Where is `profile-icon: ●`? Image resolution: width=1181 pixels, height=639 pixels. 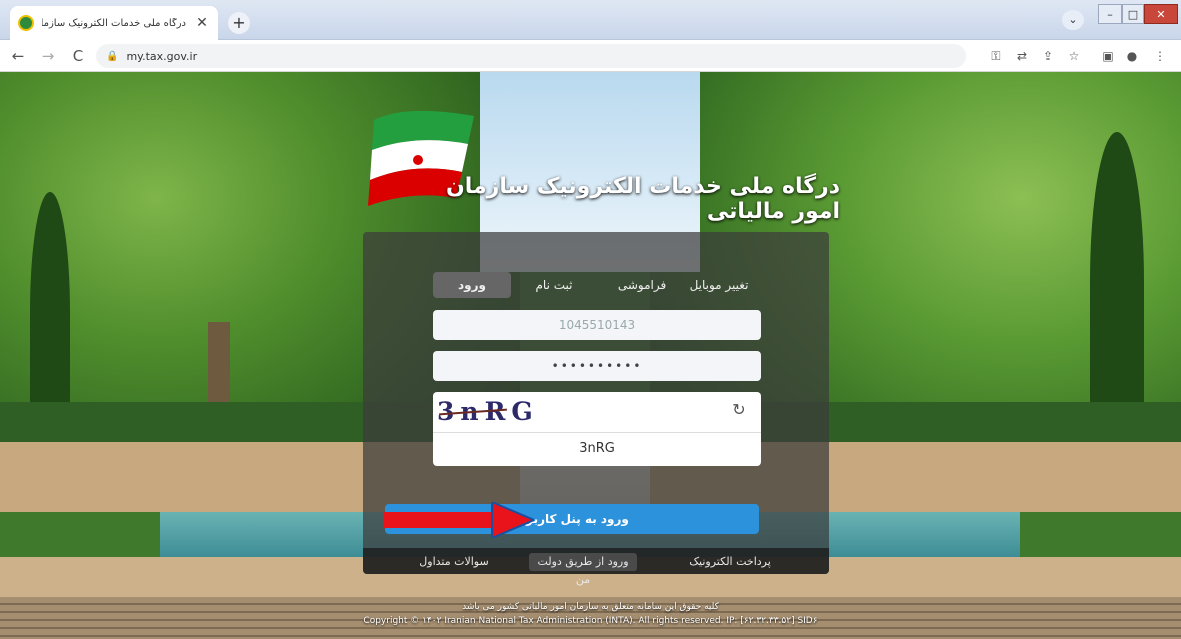 profile-icon: ● is located at coordinates (1132, 56).